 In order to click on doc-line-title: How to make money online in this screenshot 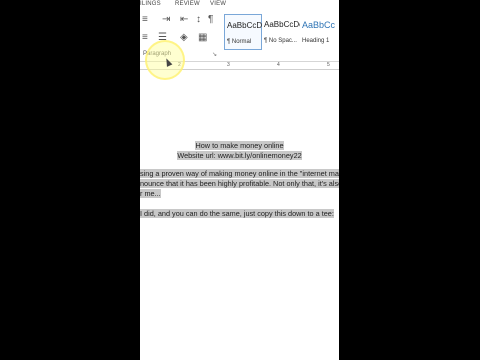, I will do `click(239, 145)`.